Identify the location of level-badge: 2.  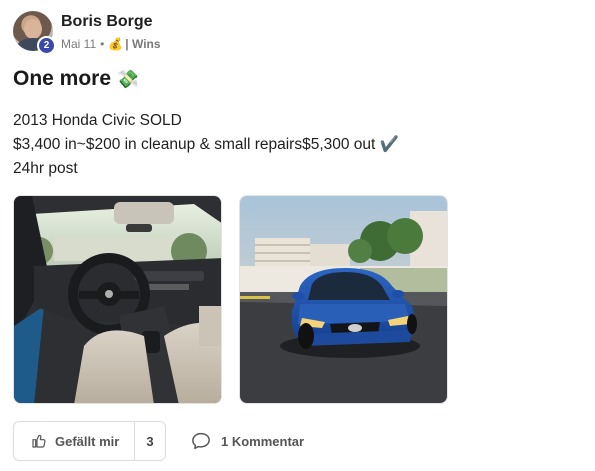
(46, 45).